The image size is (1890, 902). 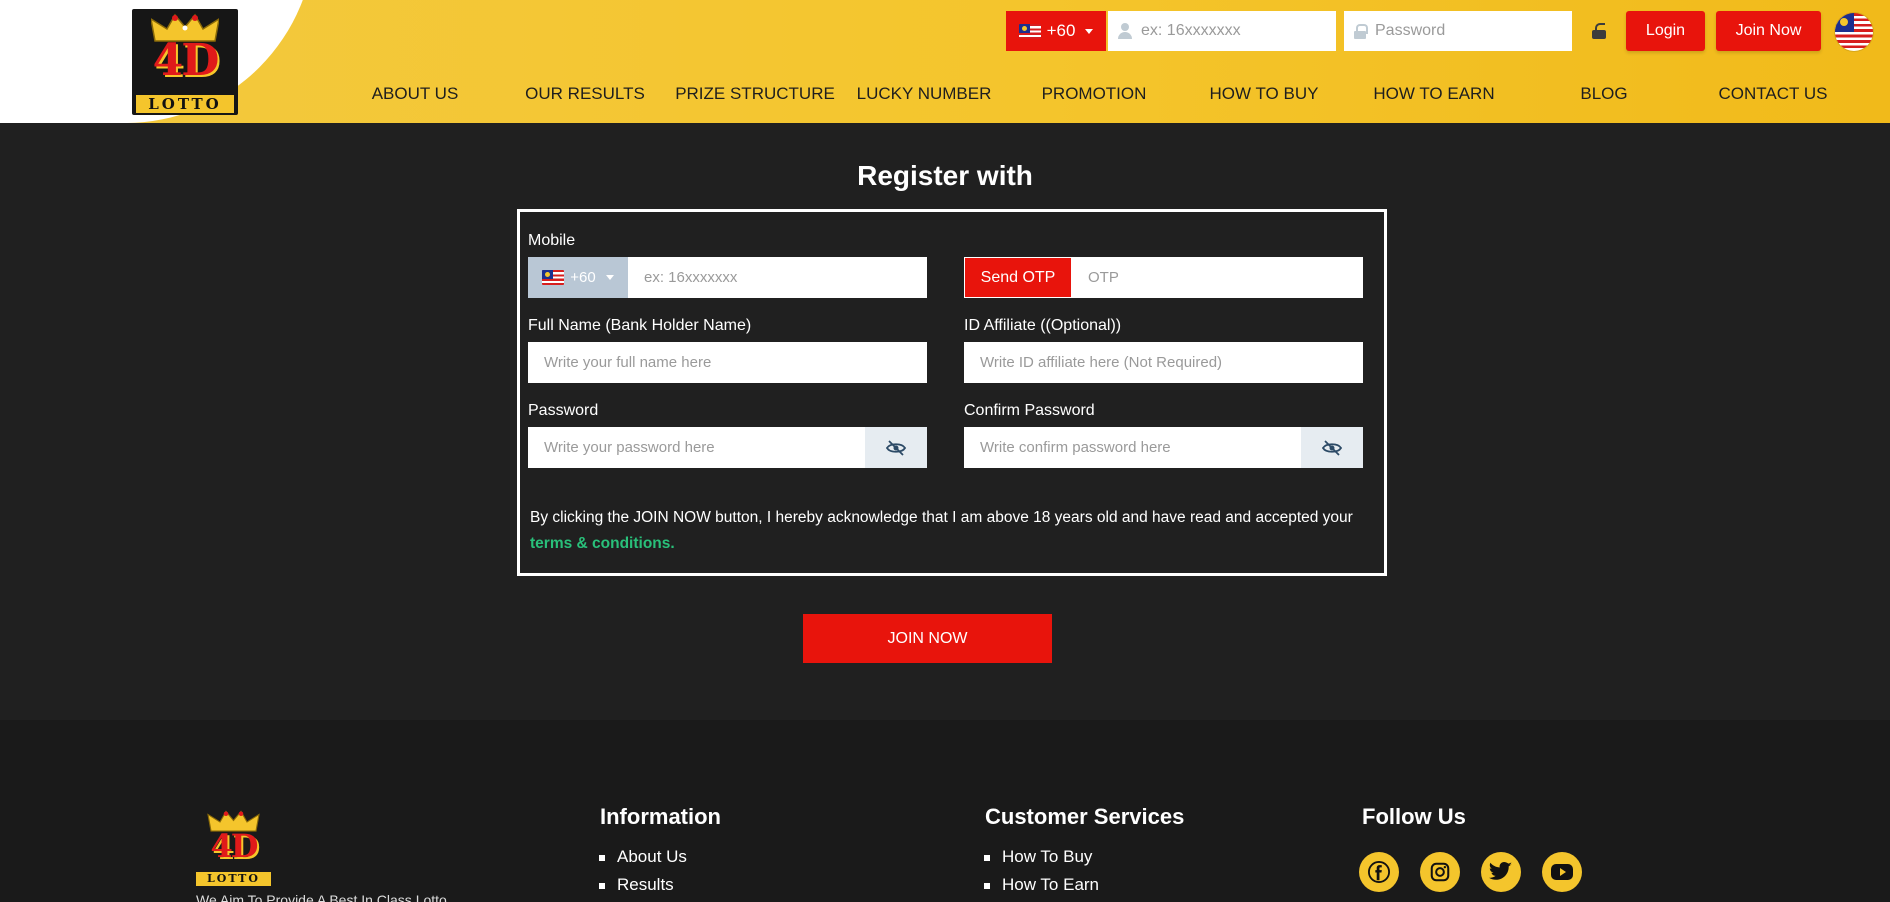 I want to click on footer-information-heading: Information, so click(x=660, y=816).